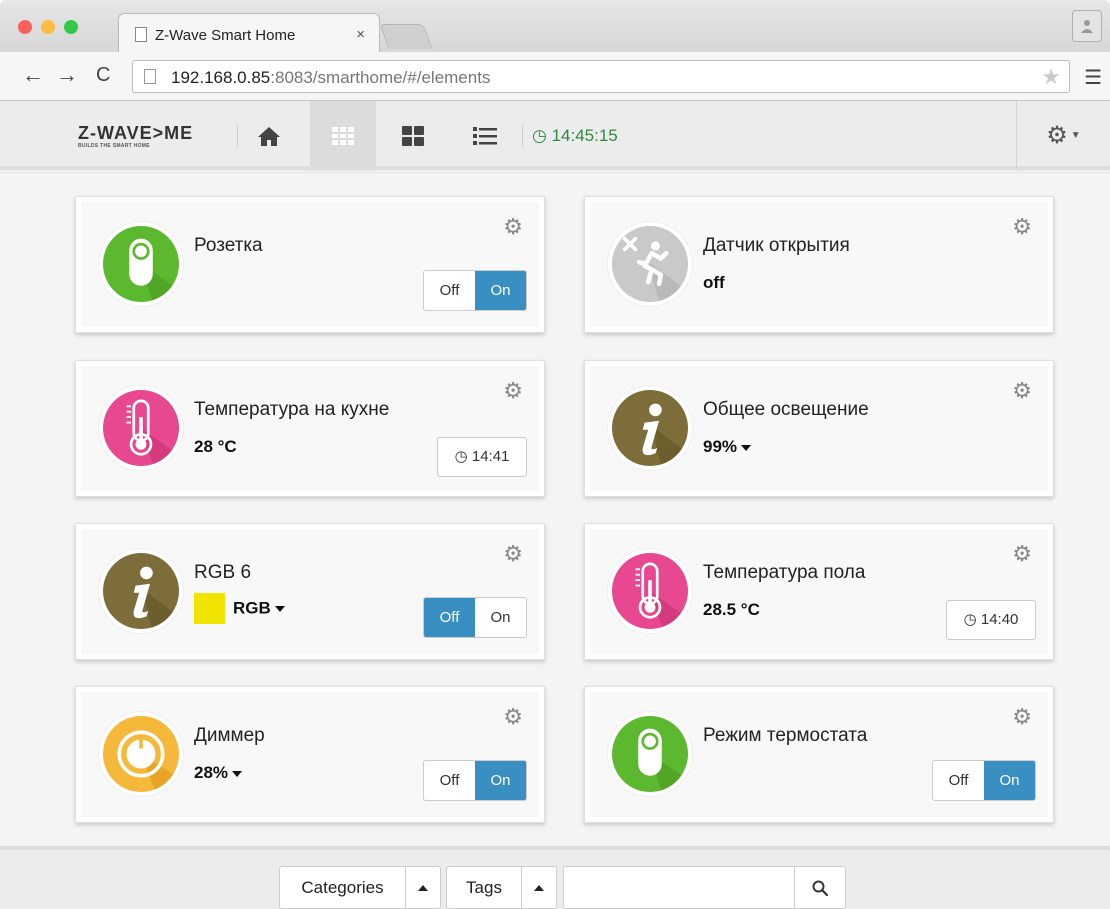 The height and width of the screenshot is (909, 1110). I want to click on card-title: Температура на кухне, so click(292, 409).